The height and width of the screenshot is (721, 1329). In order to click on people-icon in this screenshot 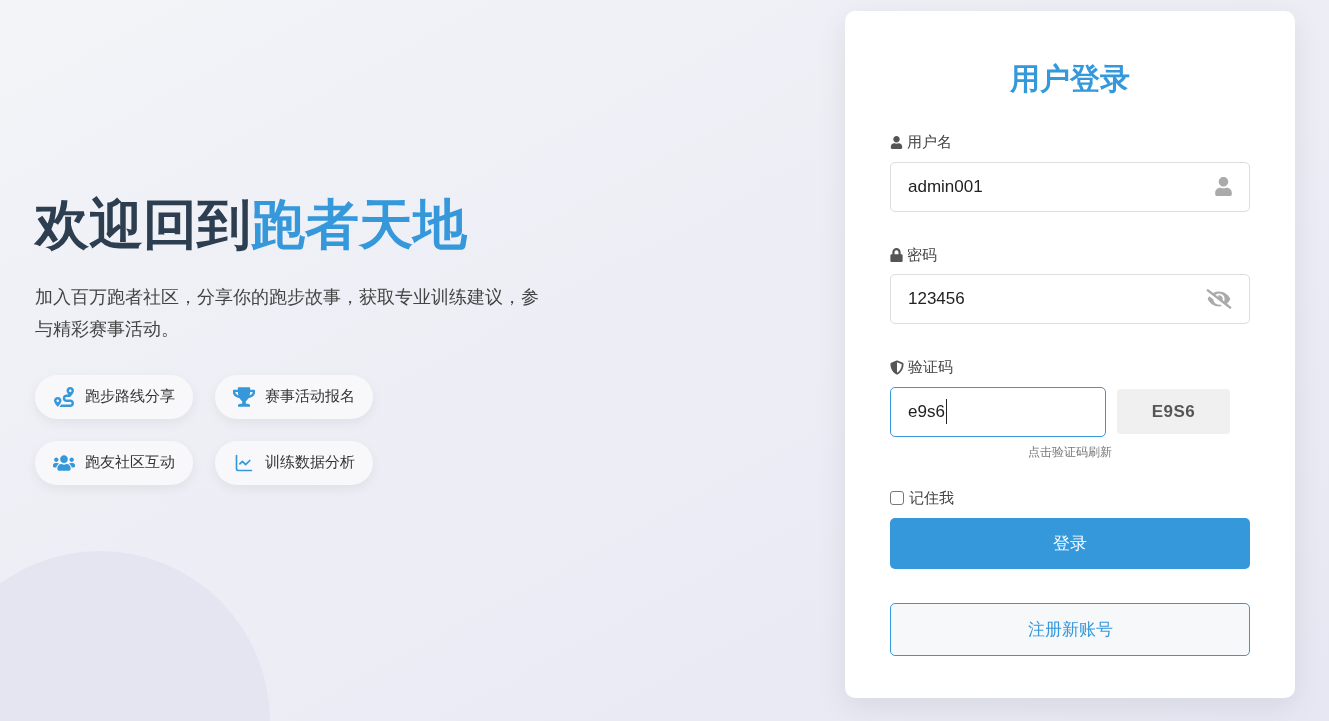, I will do `click(64, 462)`.